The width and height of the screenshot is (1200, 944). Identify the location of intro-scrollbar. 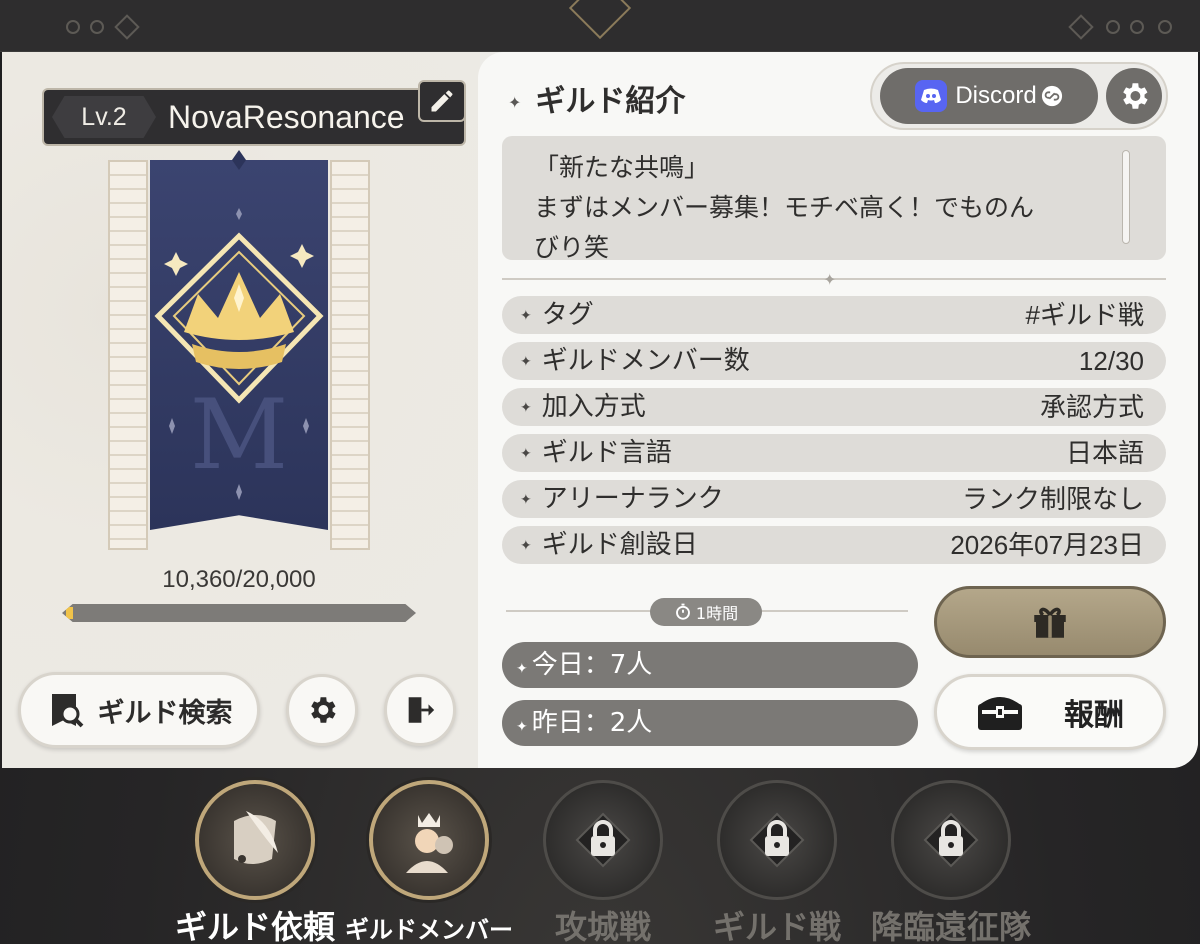
(1126, 197).